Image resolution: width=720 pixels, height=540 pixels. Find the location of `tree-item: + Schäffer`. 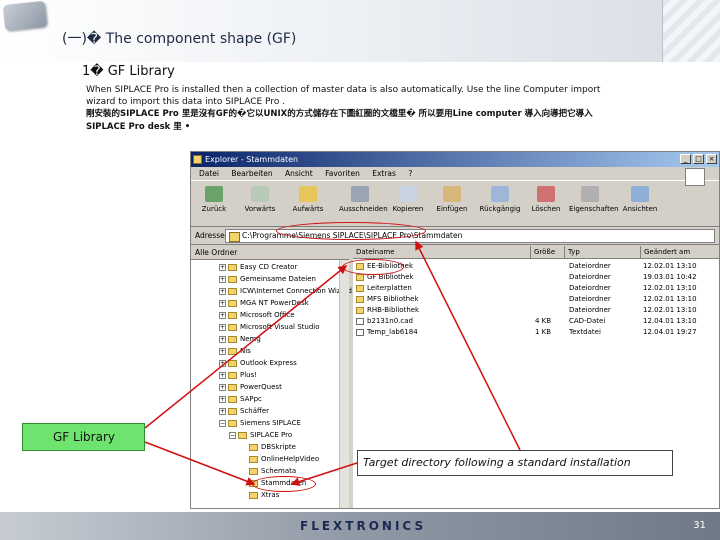

tree-item: + Schäffer is located at coordinates (244, 411).